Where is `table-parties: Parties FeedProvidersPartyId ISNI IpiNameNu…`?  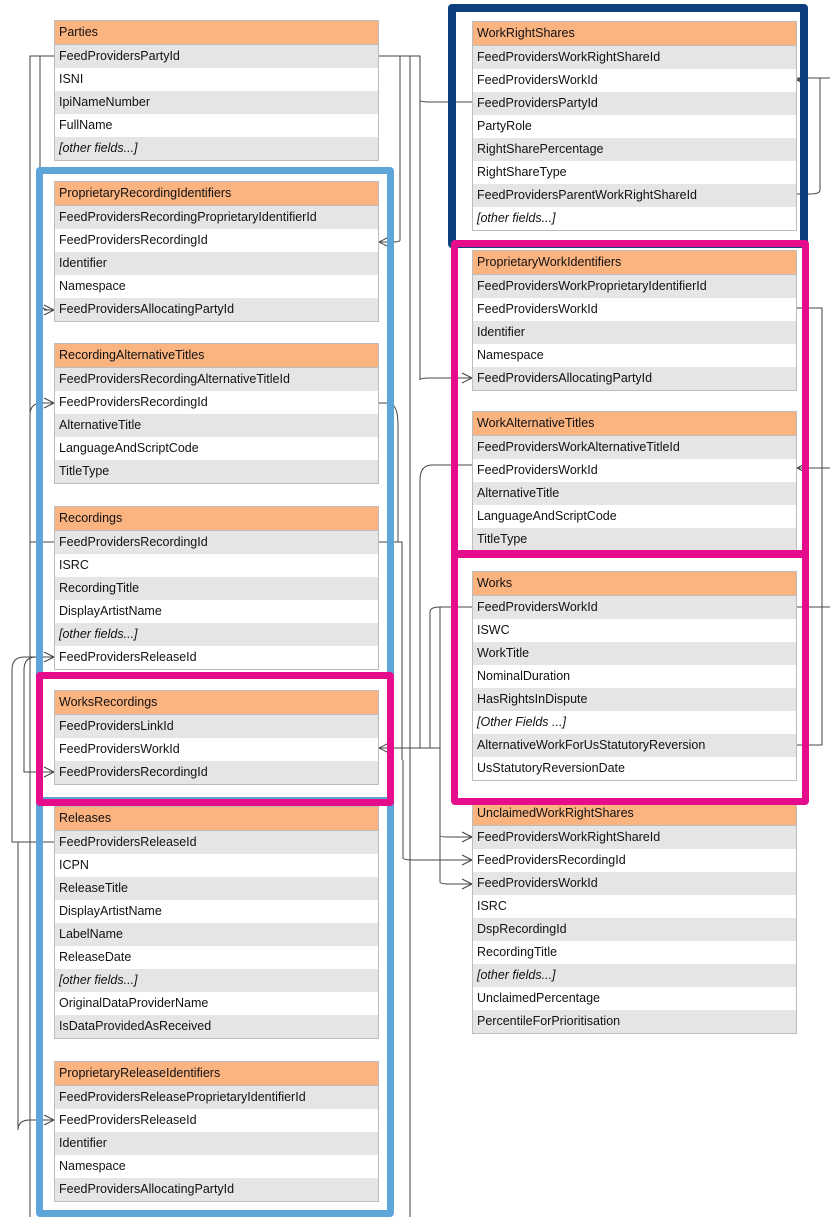 table-parties: Parties FeedProvidersPartyId ISNI IpiNameNu… is located at coordinates (216, 90).